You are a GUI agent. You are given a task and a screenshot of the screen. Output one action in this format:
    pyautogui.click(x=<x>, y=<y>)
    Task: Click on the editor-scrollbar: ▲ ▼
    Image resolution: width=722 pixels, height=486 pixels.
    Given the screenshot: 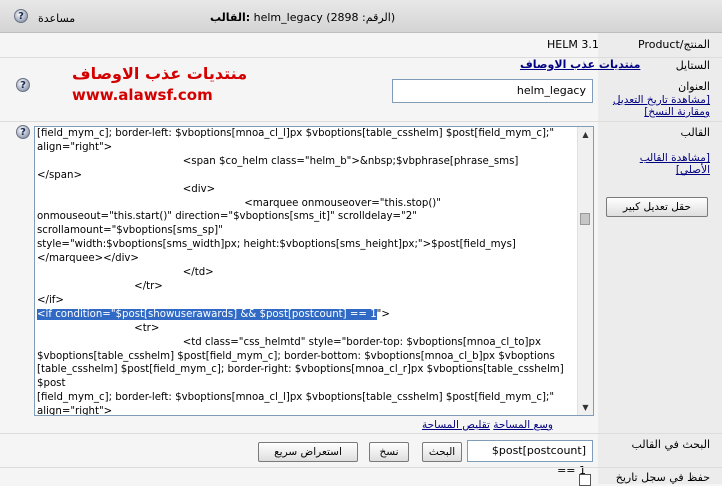 What is the action you would take?
    pyautogui.click(x=585, y=271)
    